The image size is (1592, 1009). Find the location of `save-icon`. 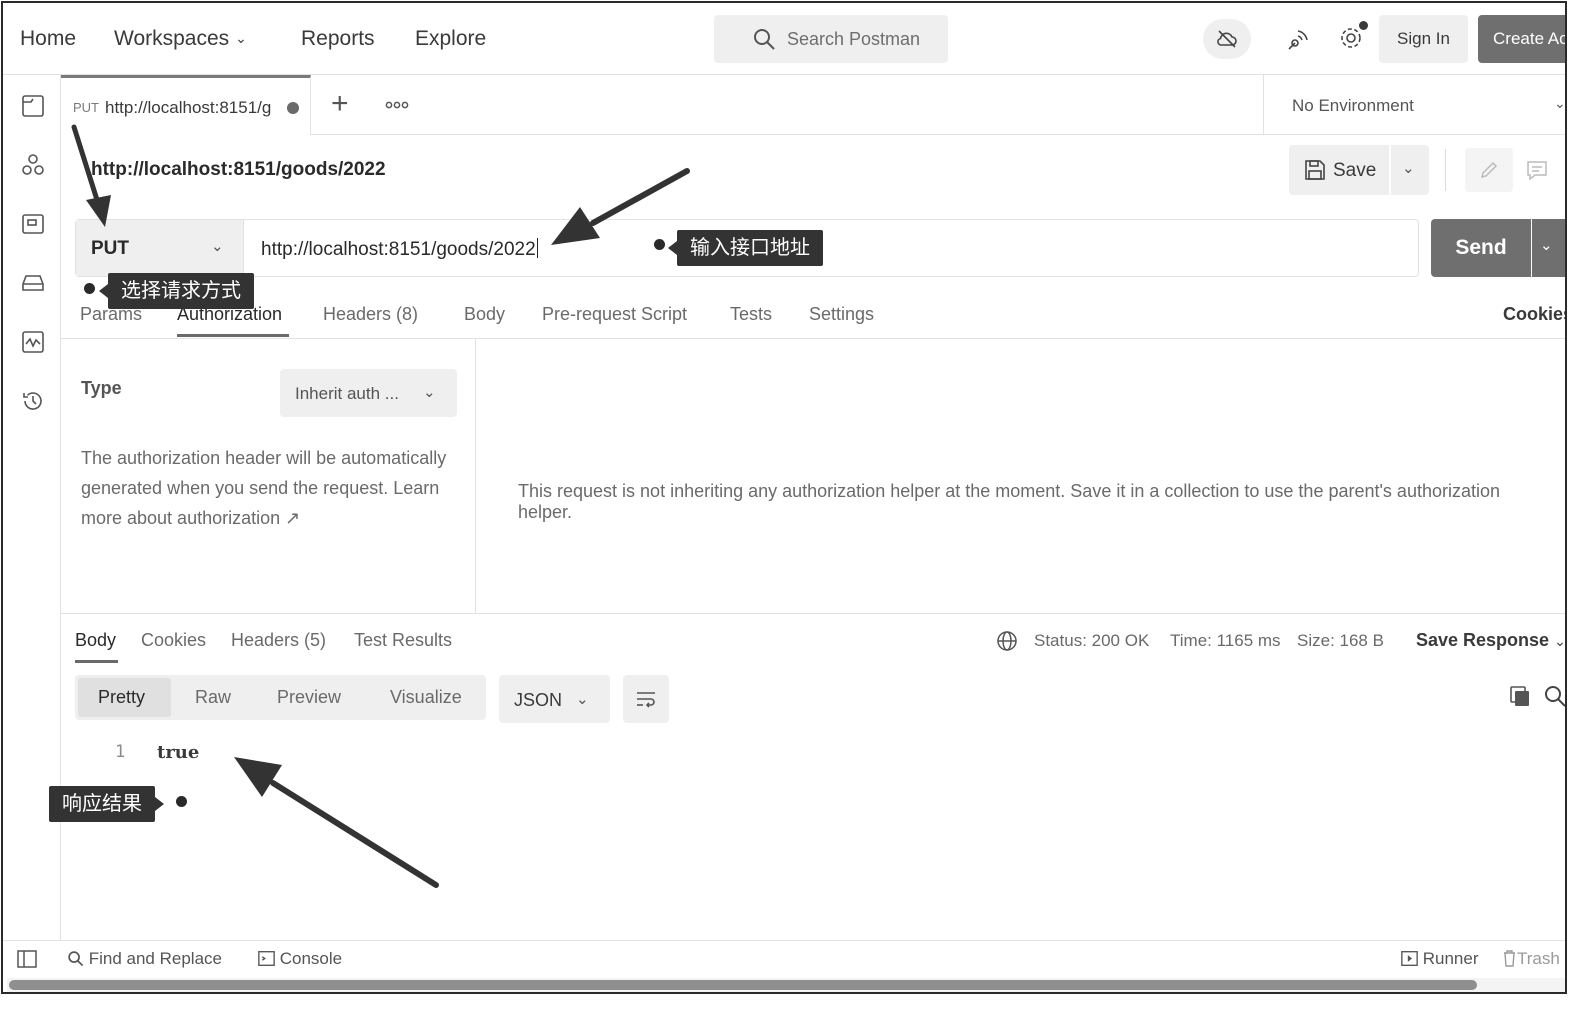

save-icon is located at coordinates (1315, 170).